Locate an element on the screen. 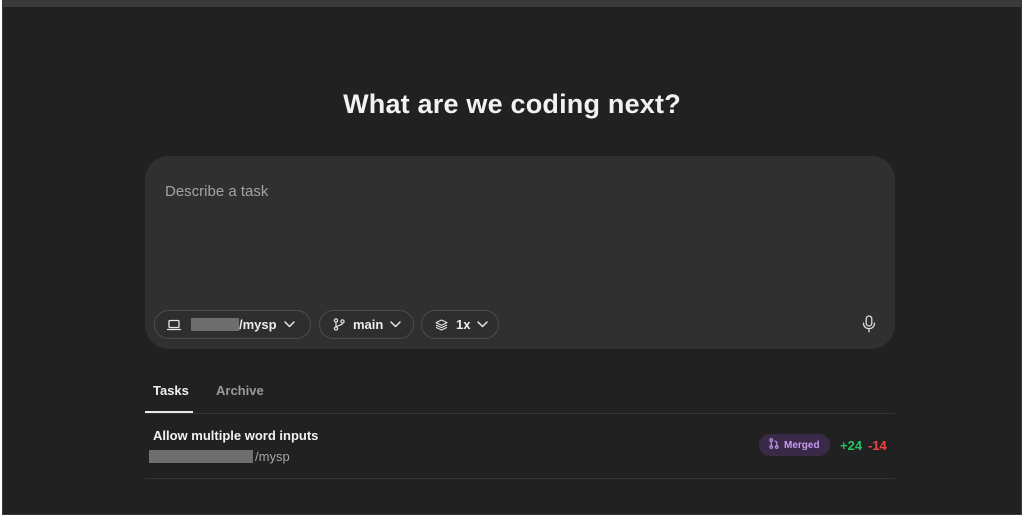  task-title: Allow multiple word inputs is located at coordinates (236, 435).